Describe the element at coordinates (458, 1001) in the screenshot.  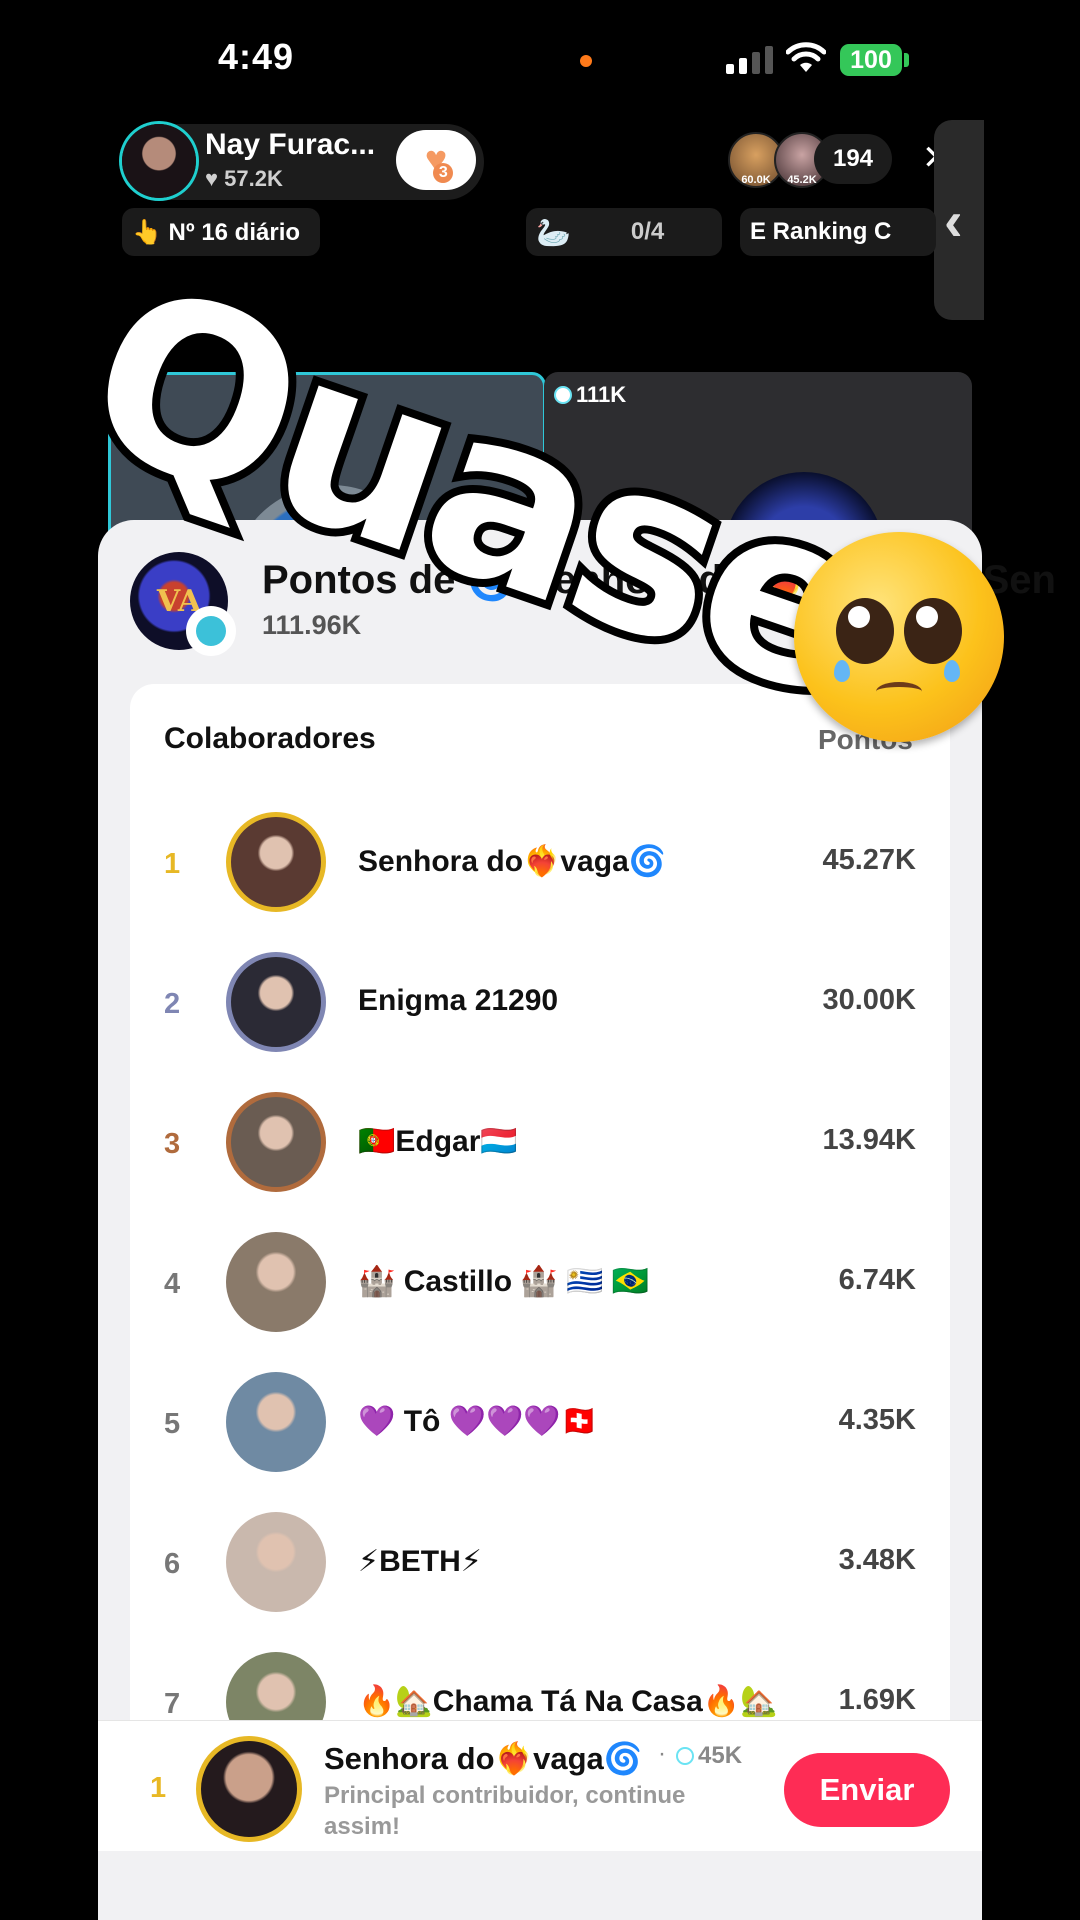
I see `contributor-name: Enigma 21290` at that location.